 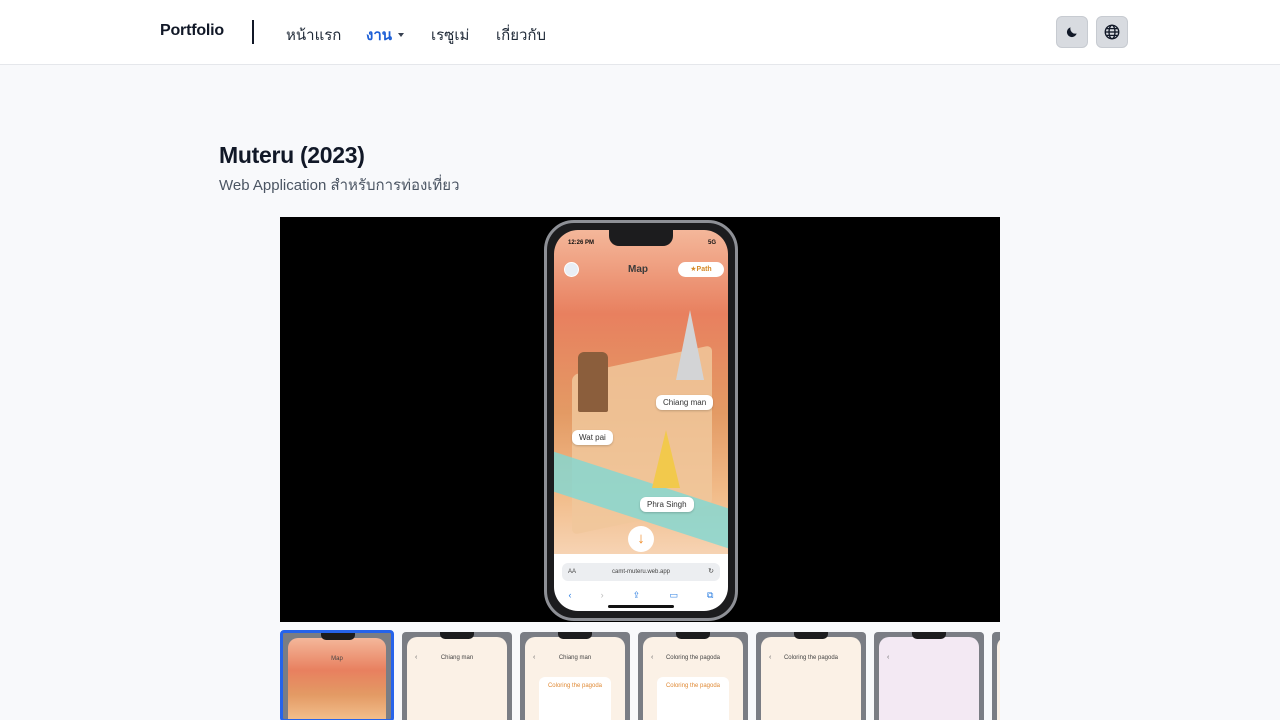 I want to click on top-navbar: Portfolio หน้าแรก งาน เรซูเม่ เกี่ยวกับ, so click(x=640, y=32).